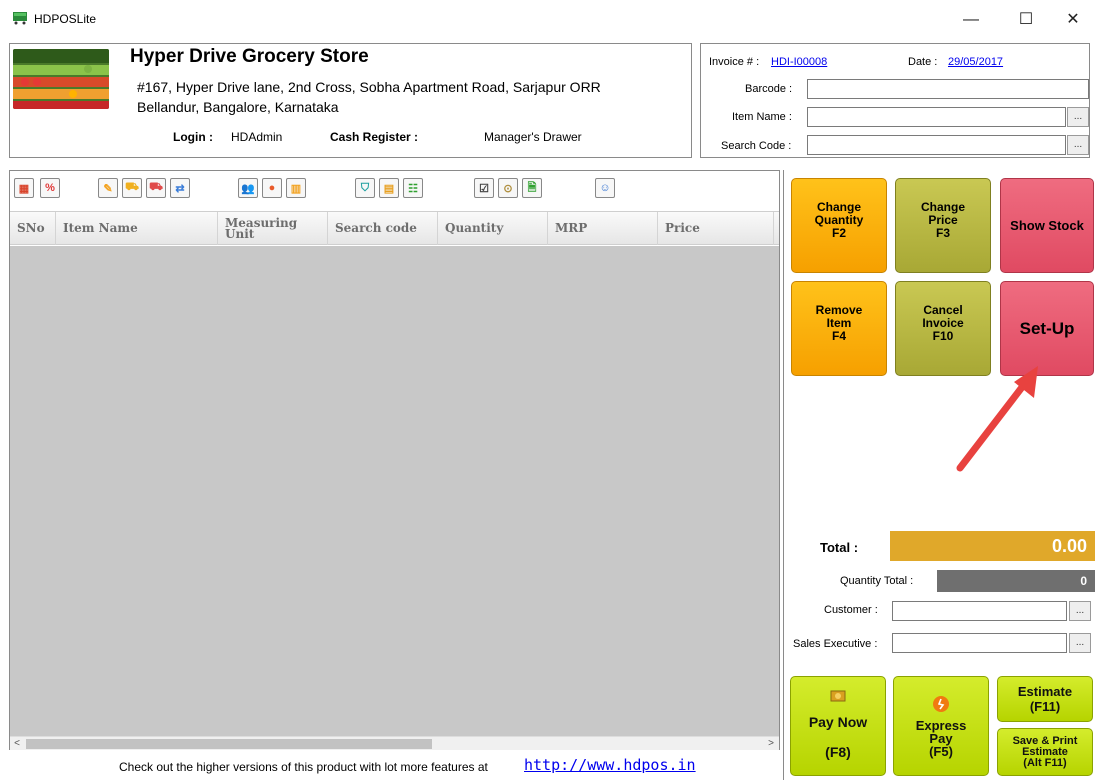  Describe the element at coordinates (851, 610) in the screenshot. I see `customer-label: Customer :` at that location.